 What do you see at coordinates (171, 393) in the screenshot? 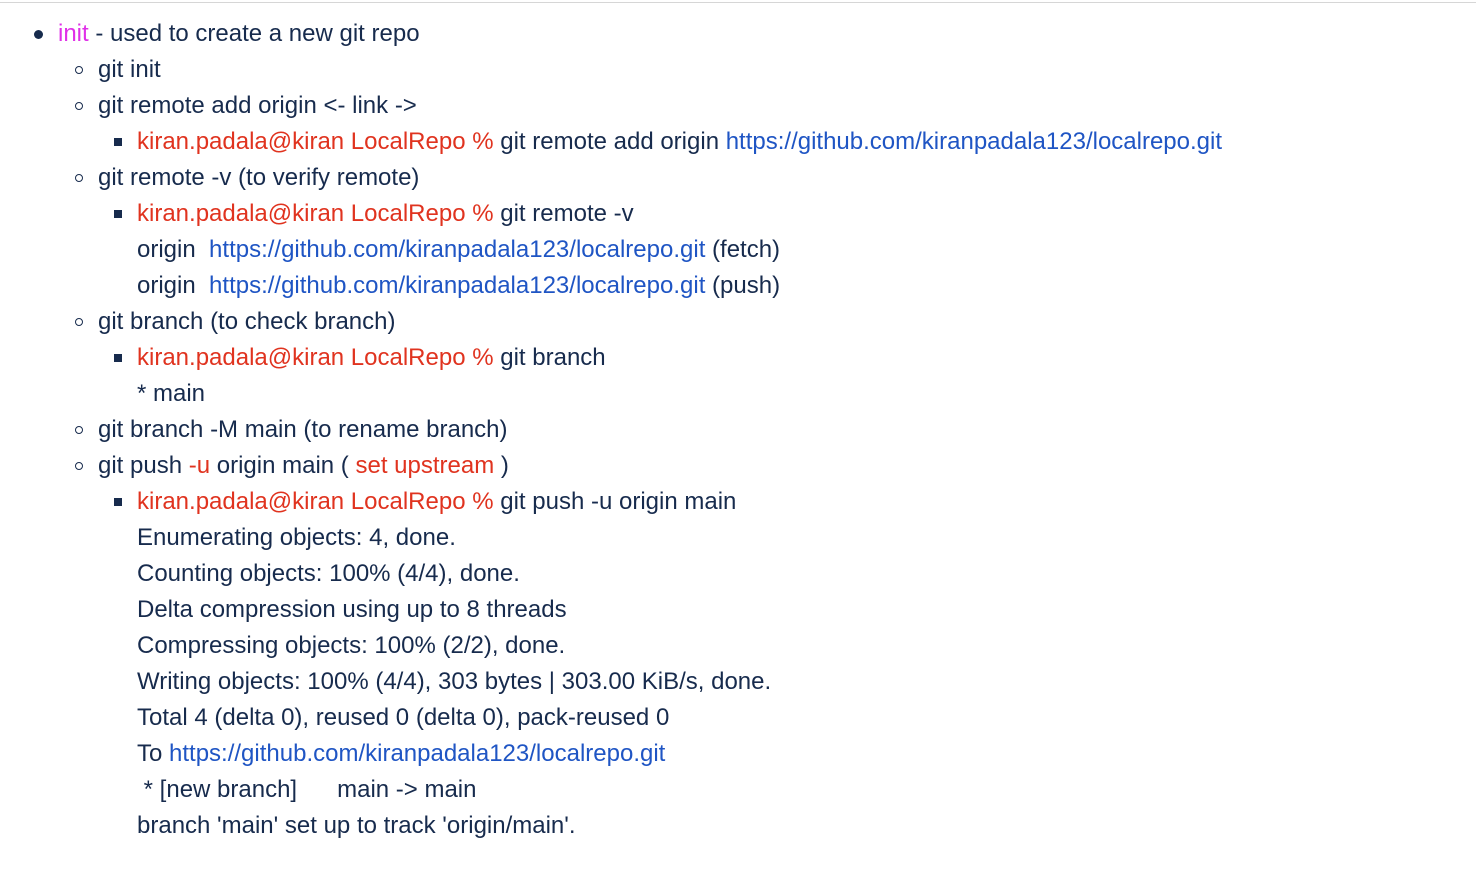
I see `branch-output: * main` at bounding box center [171, 393].